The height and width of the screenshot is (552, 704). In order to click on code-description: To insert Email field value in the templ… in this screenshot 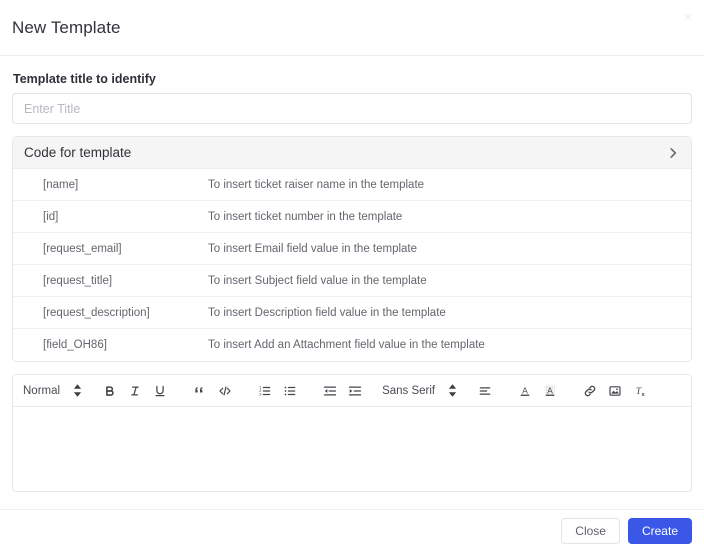, I will do `click(313, 248)`.